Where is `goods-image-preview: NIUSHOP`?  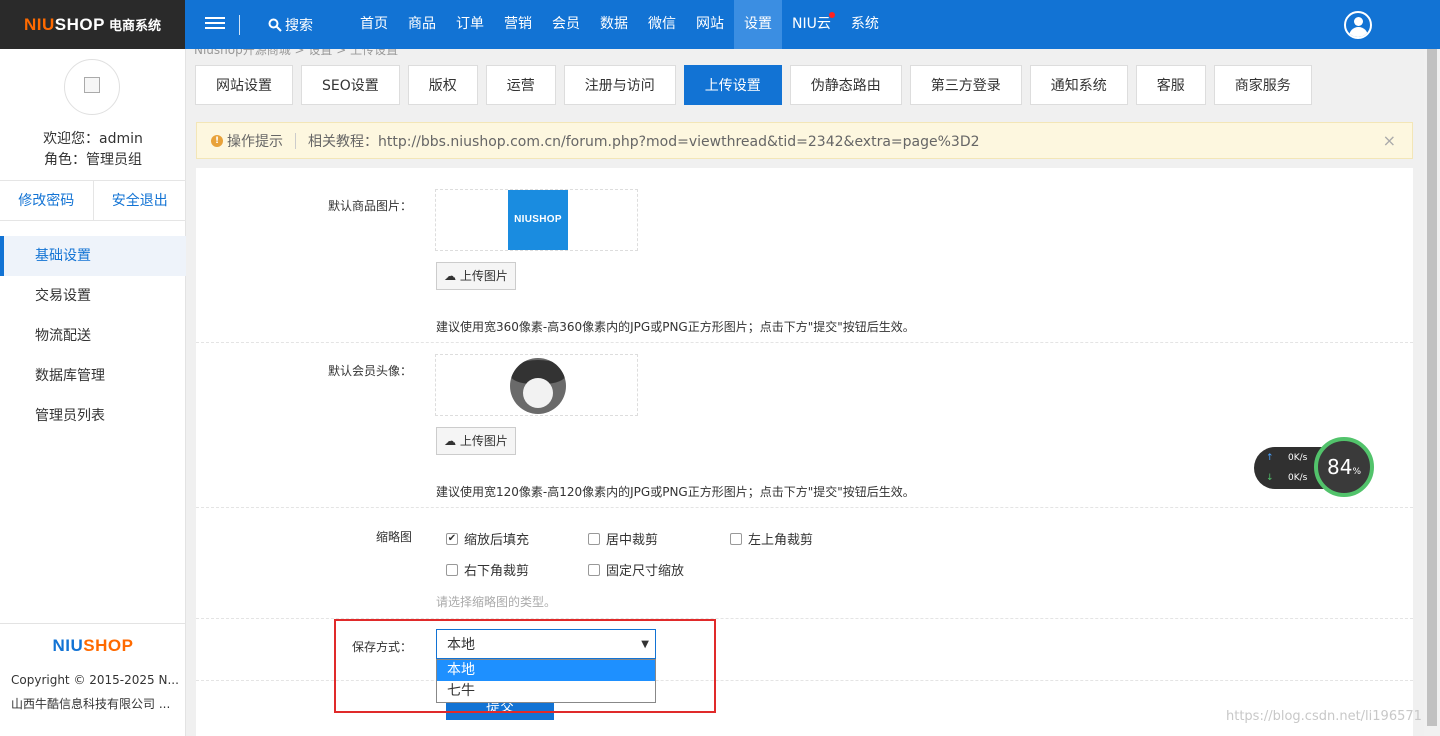 goods-image-preview: NIUSHOP is located at coordinates (536, 220).